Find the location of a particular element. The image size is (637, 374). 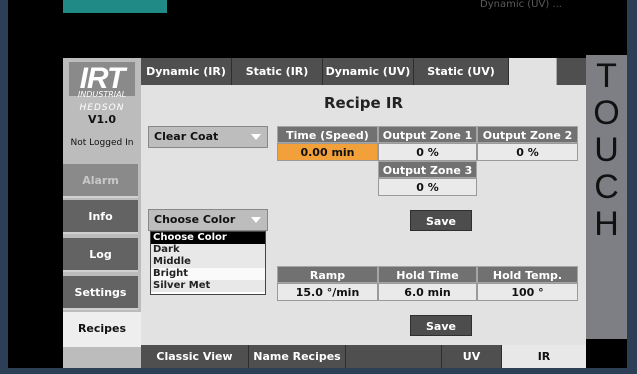

touch-letter: C is located at coordinates (606, 187).